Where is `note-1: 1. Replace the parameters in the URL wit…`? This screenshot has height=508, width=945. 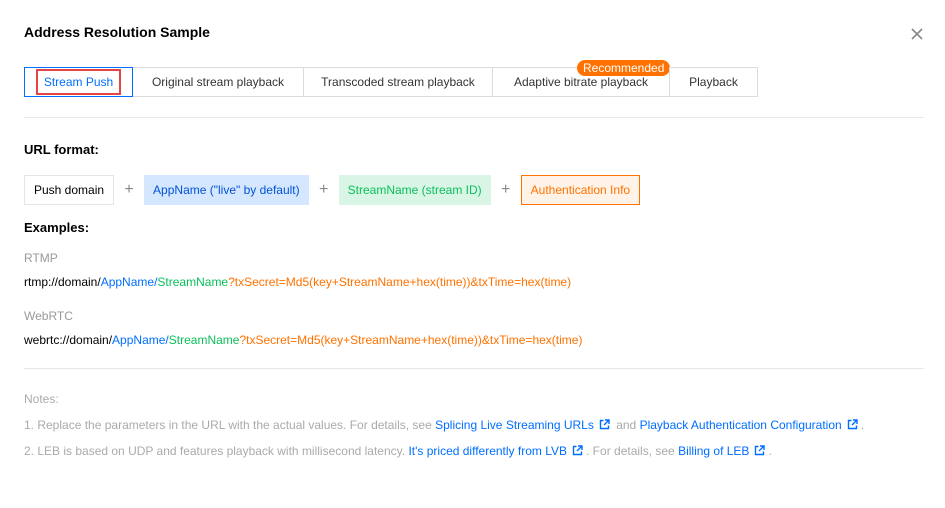 note-1: 1. Replace the parameters in the URL wit… is located at coordinates (444, 425).